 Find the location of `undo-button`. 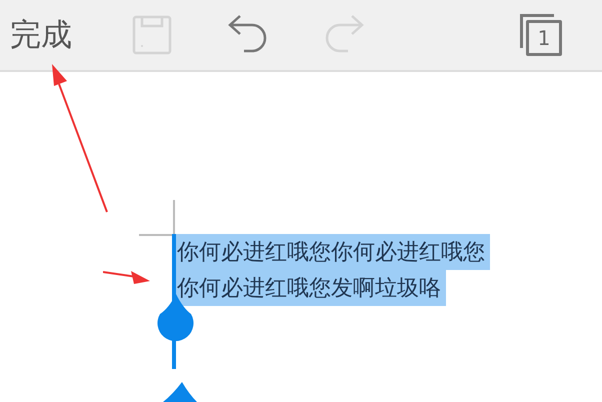

undo-button is located at coordinates (248, 35).